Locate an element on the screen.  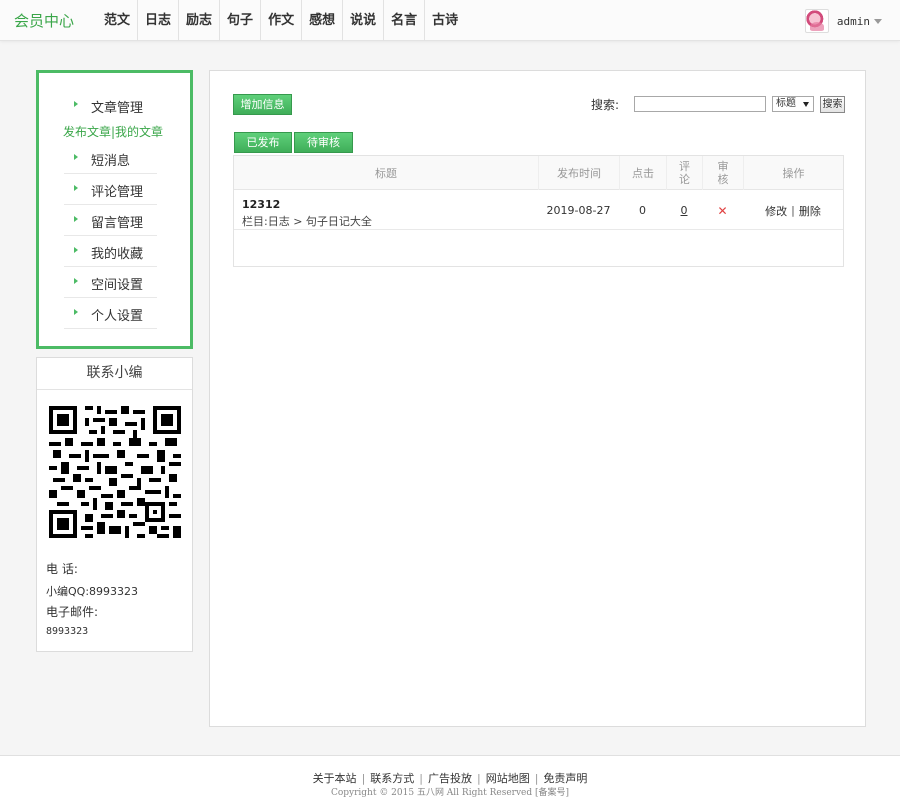
sidebar-item-label: 空间设置 is located at coordinates (117, 285).